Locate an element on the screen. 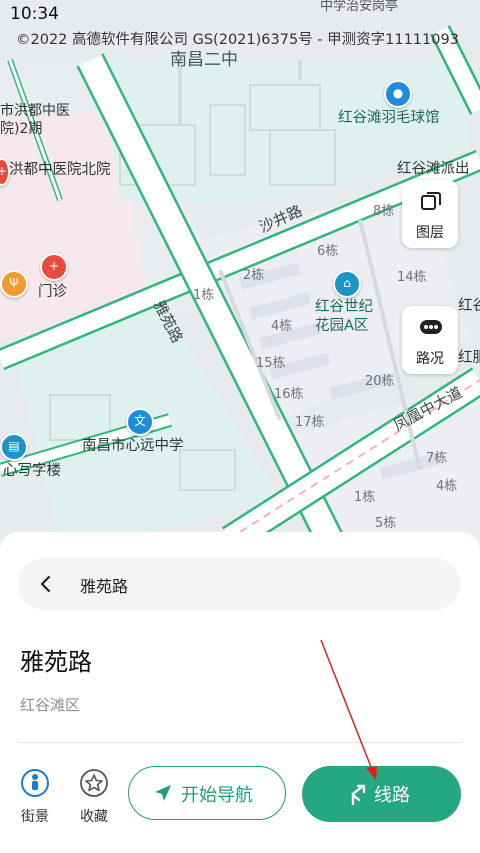 This screenshot has height=853, width=480. poi-hongdu-north: 洪都中医院北院 is located at coordinates (60, 170).